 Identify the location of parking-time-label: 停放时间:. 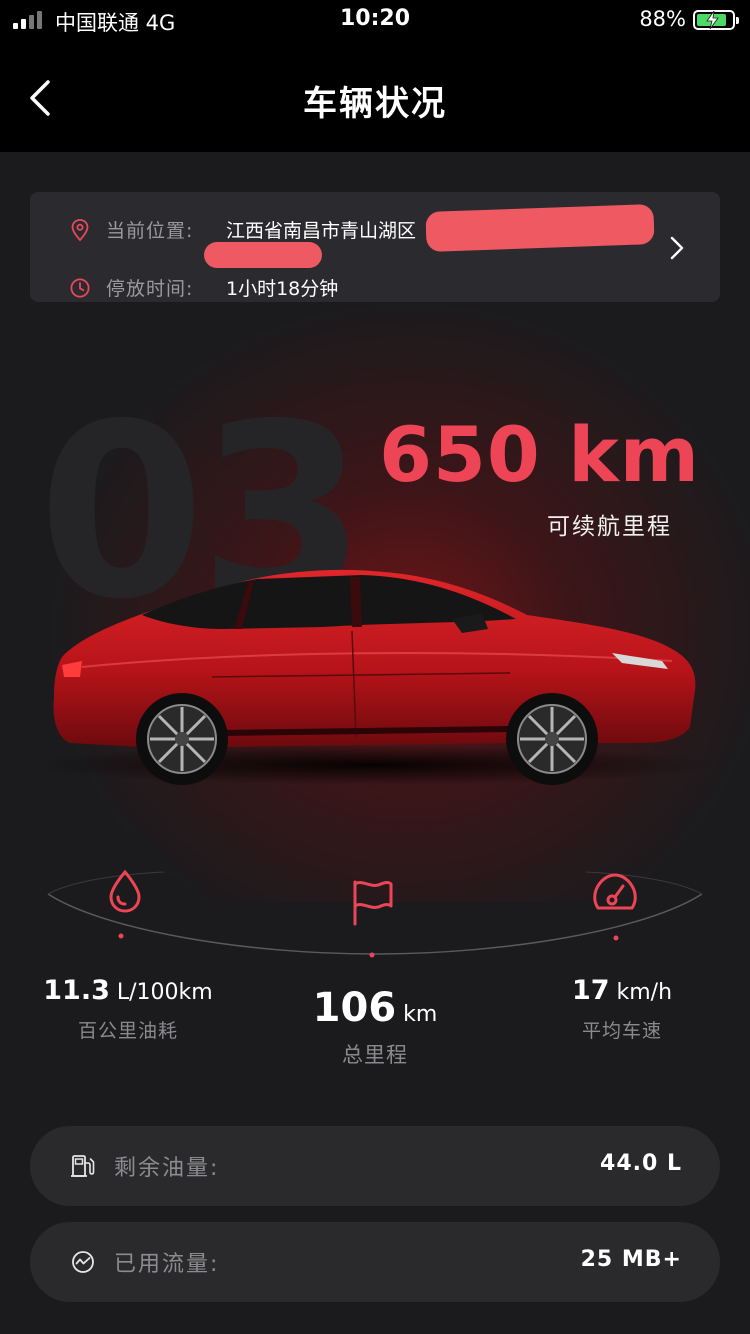
(150, 289).